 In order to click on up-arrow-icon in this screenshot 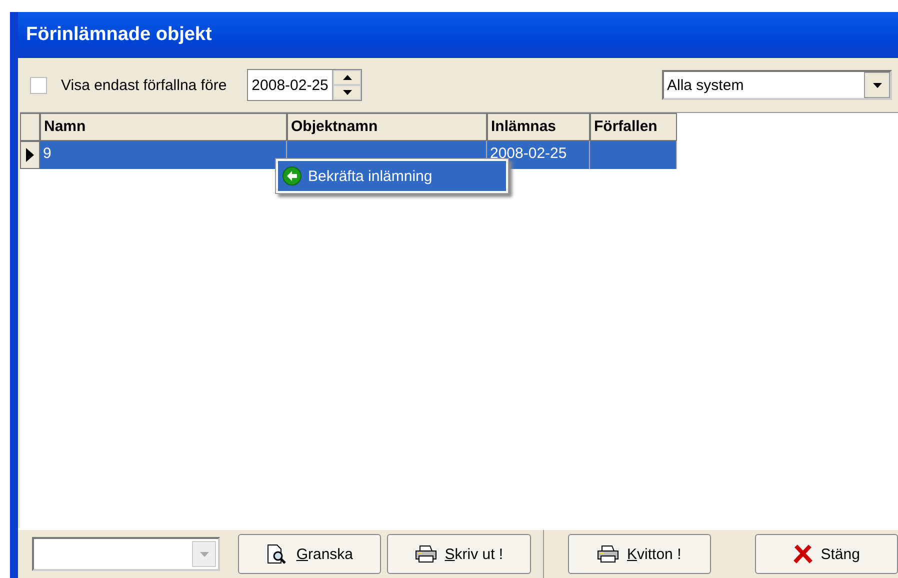, I will do `click(347, 77)`.